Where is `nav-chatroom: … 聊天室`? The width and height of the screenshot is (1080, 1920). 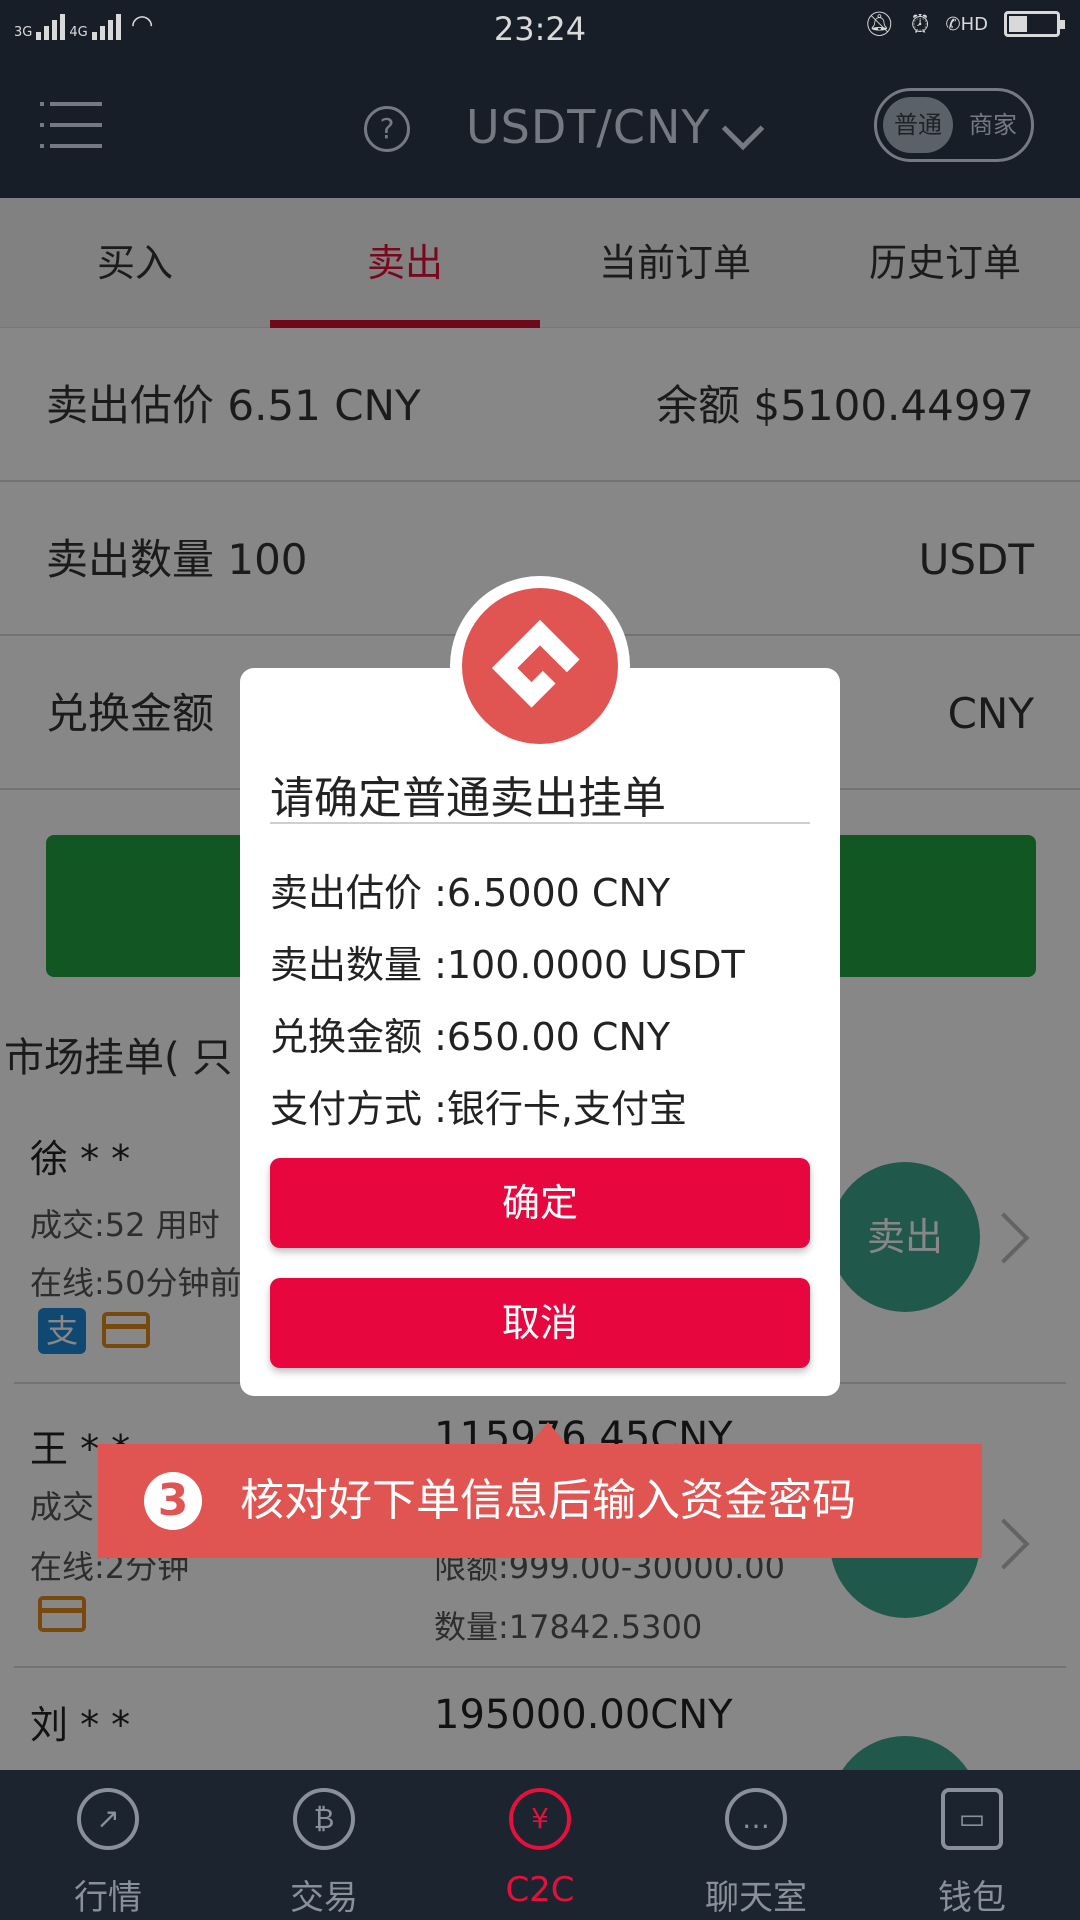 nav-chatroom: … 聊天室 is located at coordinates (756, 1845).